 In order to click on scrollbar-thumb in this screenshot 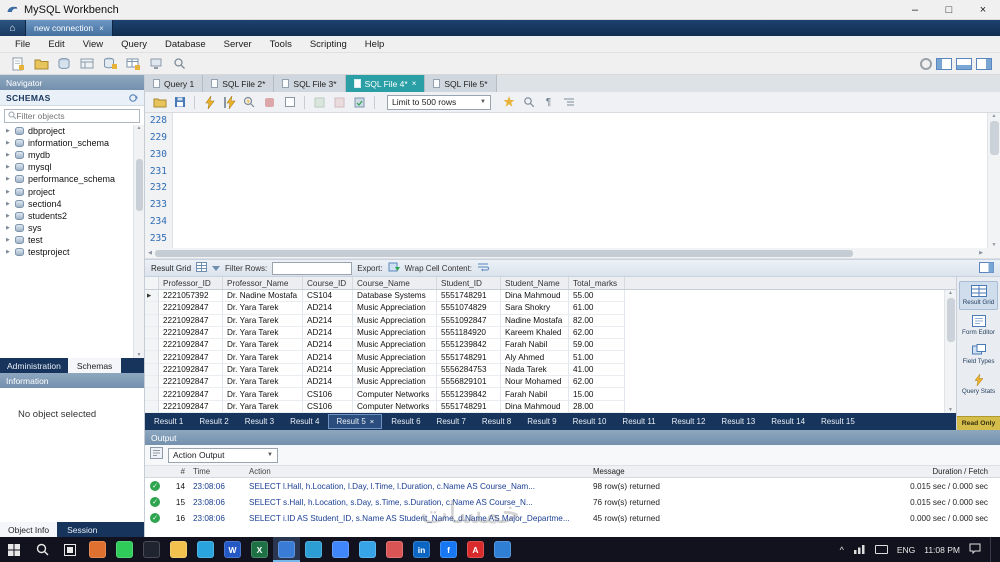, I will do `click(950, 320)`.